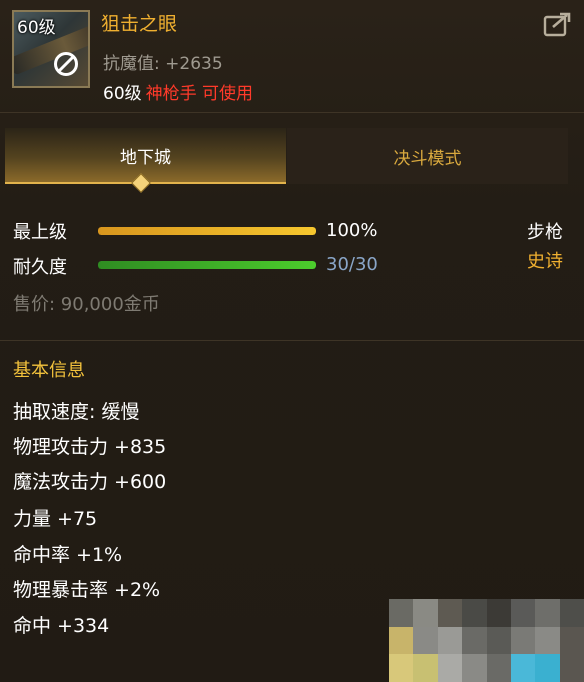  What do you see at coordinates (163, 64) in the screenshot?
I see `item-stat-line: 抗魔值: +2635` at bounding box center [163, 64].